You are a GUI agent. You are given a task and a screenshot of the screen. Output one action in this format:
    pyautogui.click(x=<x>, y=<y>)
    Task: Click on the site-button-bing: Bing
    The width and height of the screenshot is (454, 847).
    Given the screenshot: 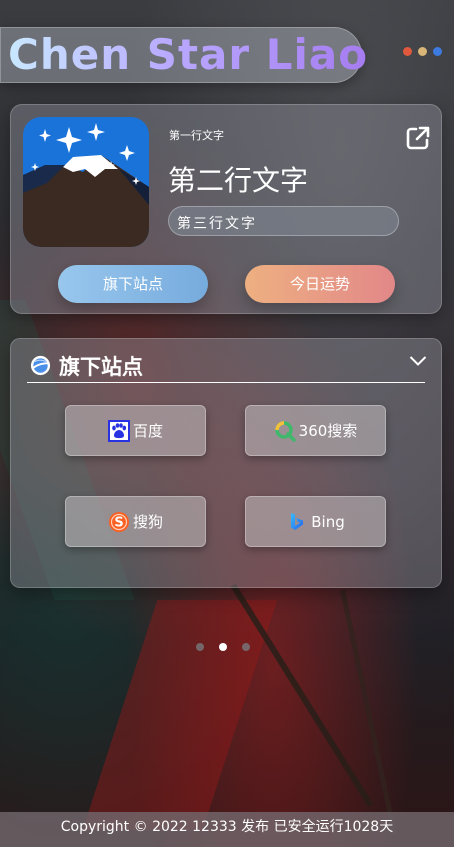 What is the action you would take?
    pyautogui.click(x=315, y=521)
    